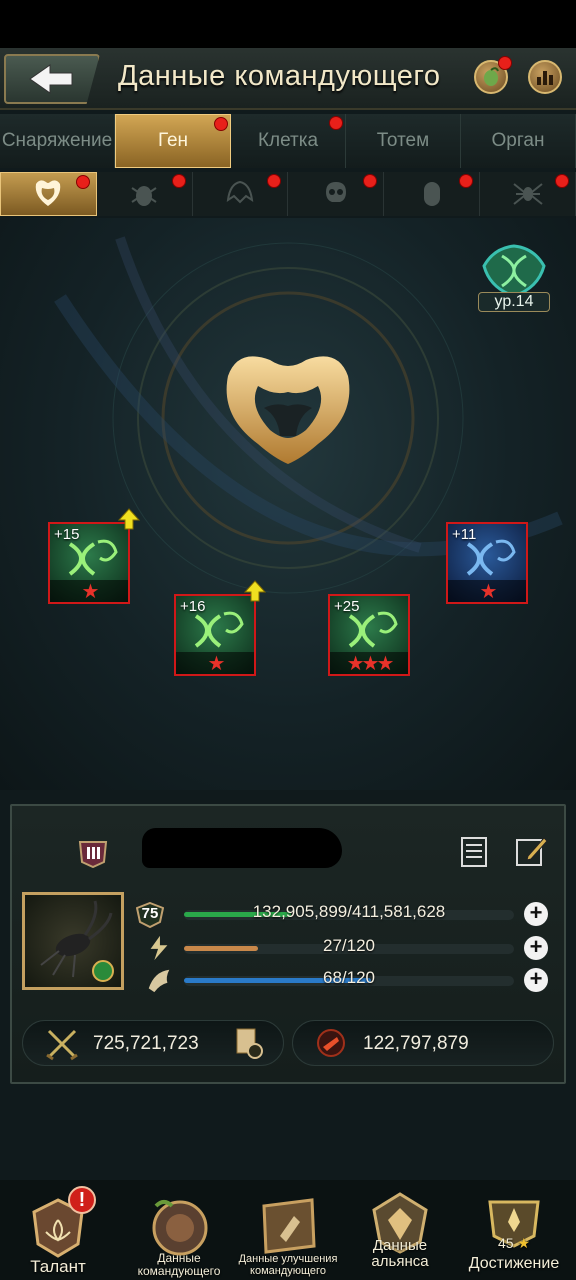 This screenshot has height=1280, width=576. I want to click on seed-icon, so click(491, 76).